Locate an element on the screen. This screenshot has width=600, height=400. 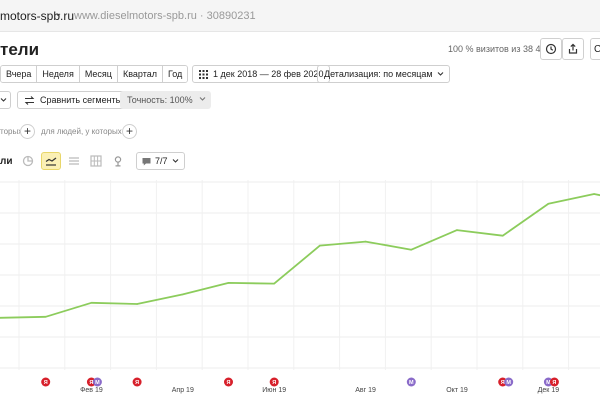
period-year: Год is located at coordinates (175, 74).